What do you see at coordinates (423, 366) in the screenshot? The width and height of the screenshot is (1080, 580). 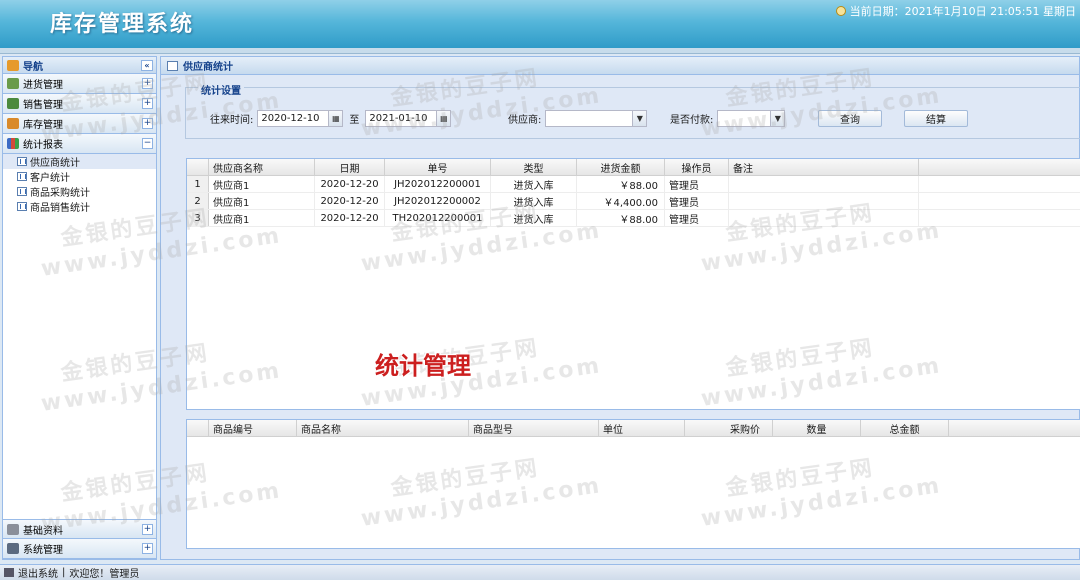 I see `overlay-caption: 统计管理` at bounding box center [423, 366].